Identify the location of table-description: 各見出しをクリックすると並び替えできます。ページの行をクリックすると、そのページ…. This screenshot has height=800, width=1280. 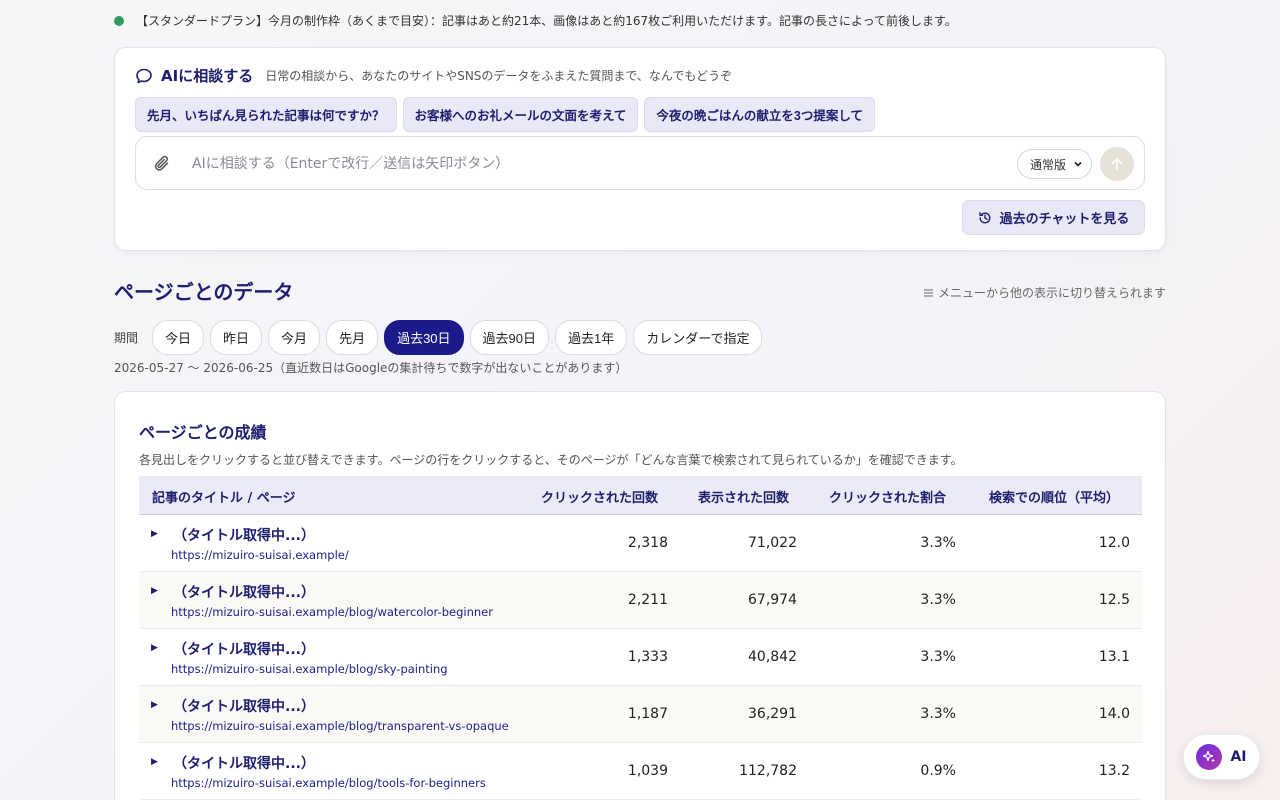
(551, 460).